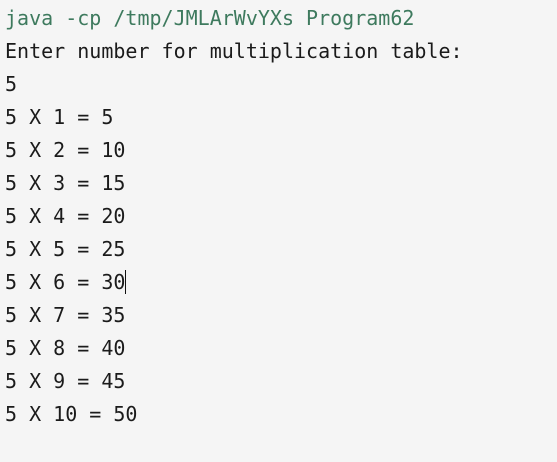 The image size is (557, 462). Describe the element at coordinates (65, 216) in the screenshot. I see `output-line: 5 X 4 = 20` at that location.